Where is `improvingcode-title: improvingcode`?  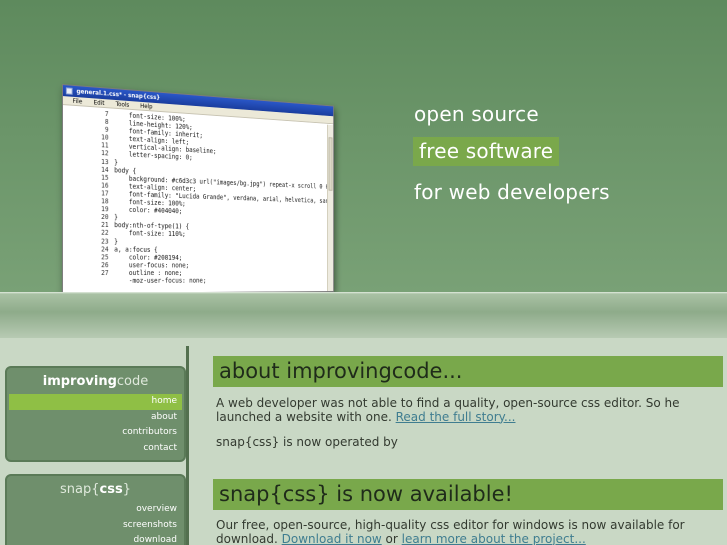
improvingcode-title: improvingcode is located at coordinates (95, 381).